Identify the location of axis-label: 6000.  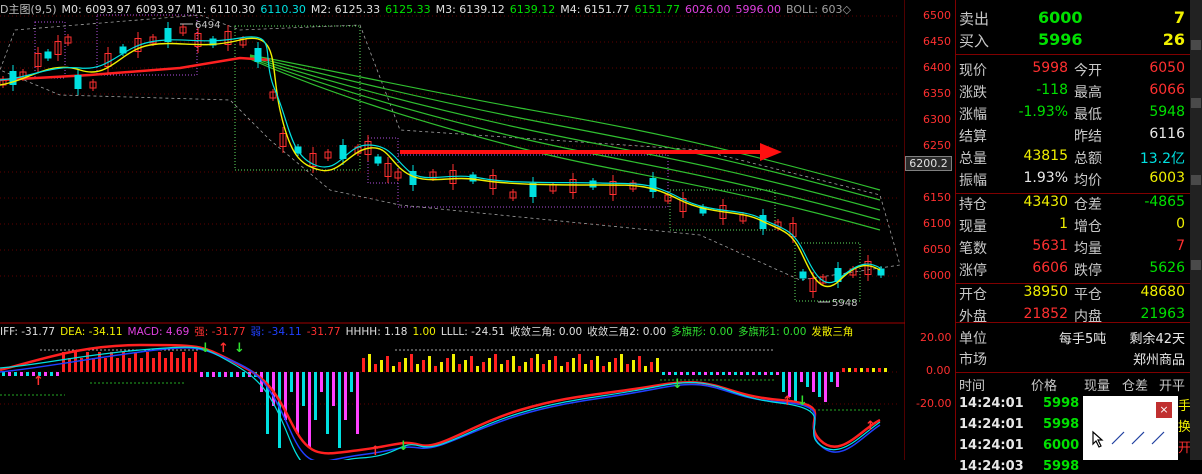
(937, 275).